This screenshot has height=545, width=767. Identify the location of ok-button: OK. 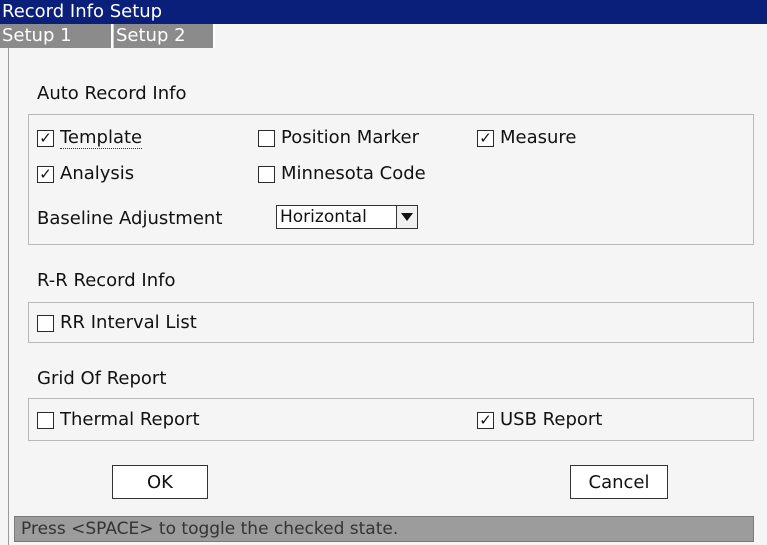
(160, 482).